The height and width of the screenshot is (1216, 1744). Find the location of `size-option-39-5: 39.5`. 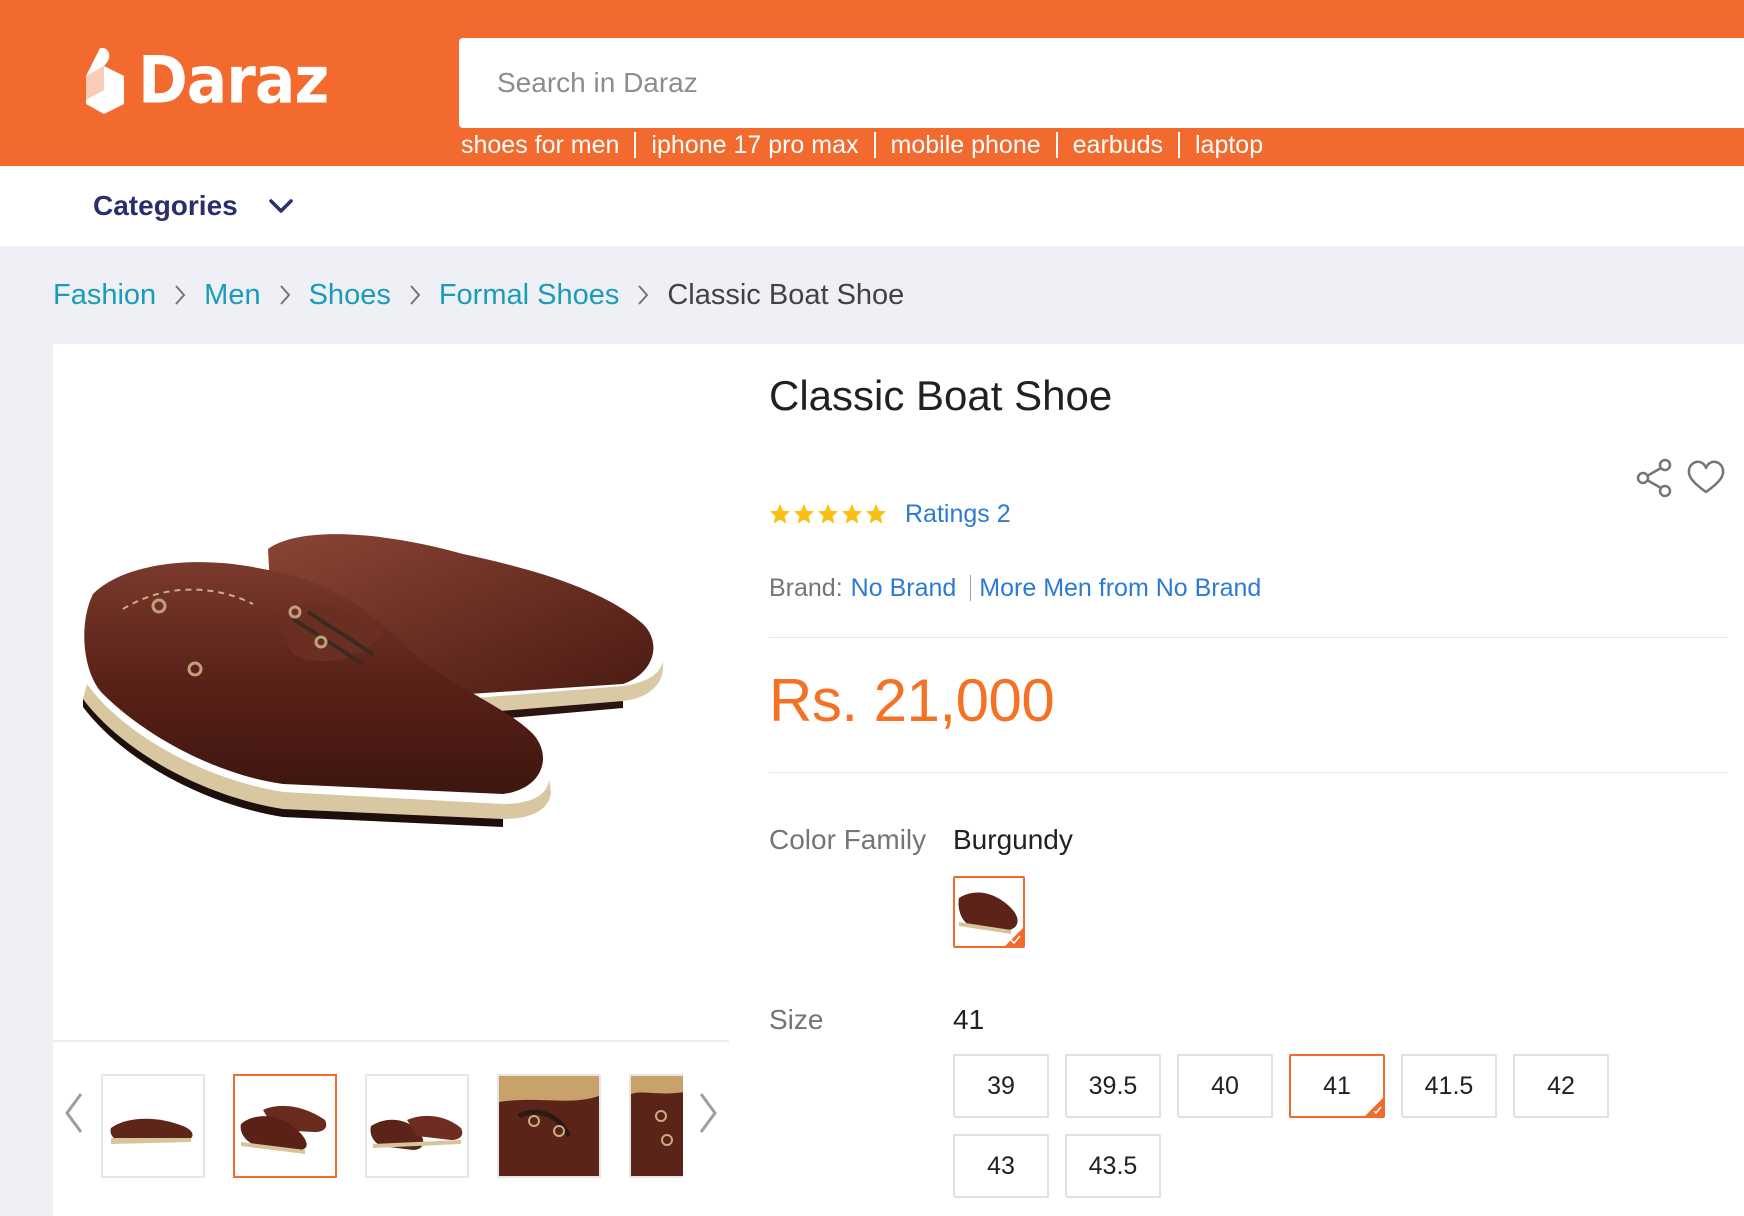

size-option-39-5: 39.5 is located at coordinates (1113, 1086).